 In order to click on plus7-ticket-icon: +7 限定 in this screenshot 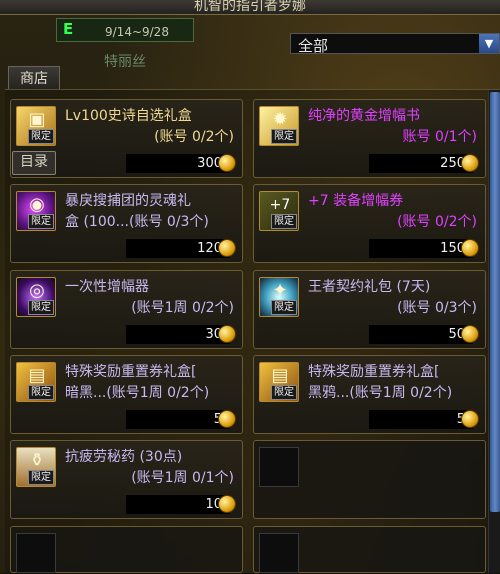, I will do `click(279, 211)`.